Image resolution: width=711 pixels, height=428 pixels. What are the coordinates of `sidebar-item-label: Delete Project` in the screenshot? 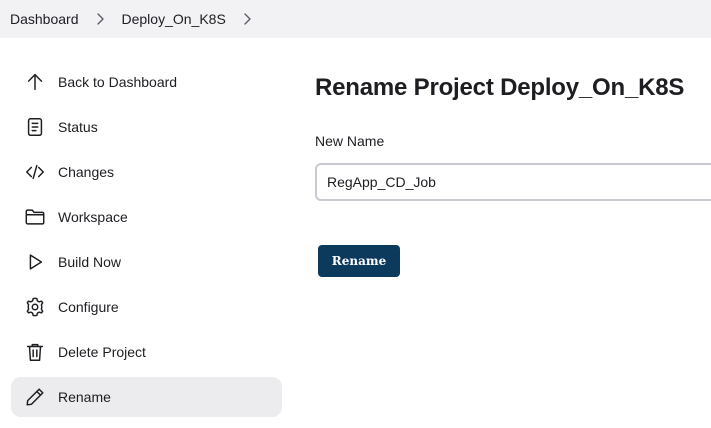 It's located at (102, 352).